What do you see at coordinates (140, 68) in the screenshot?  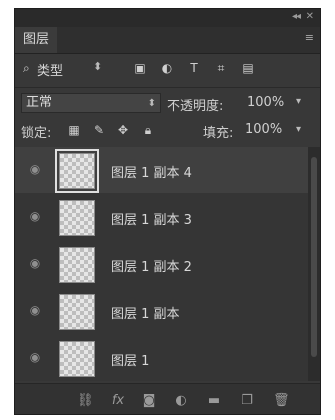 I see `image-filter-icon: ▣` at bounding box center [140, 68].